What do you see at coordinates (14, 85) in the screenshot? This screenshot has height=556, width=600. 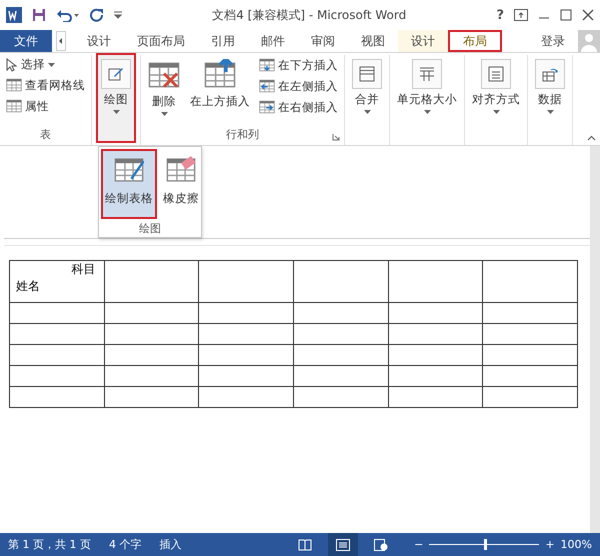 I see `grid-icon` at bounding box center [14, 85].